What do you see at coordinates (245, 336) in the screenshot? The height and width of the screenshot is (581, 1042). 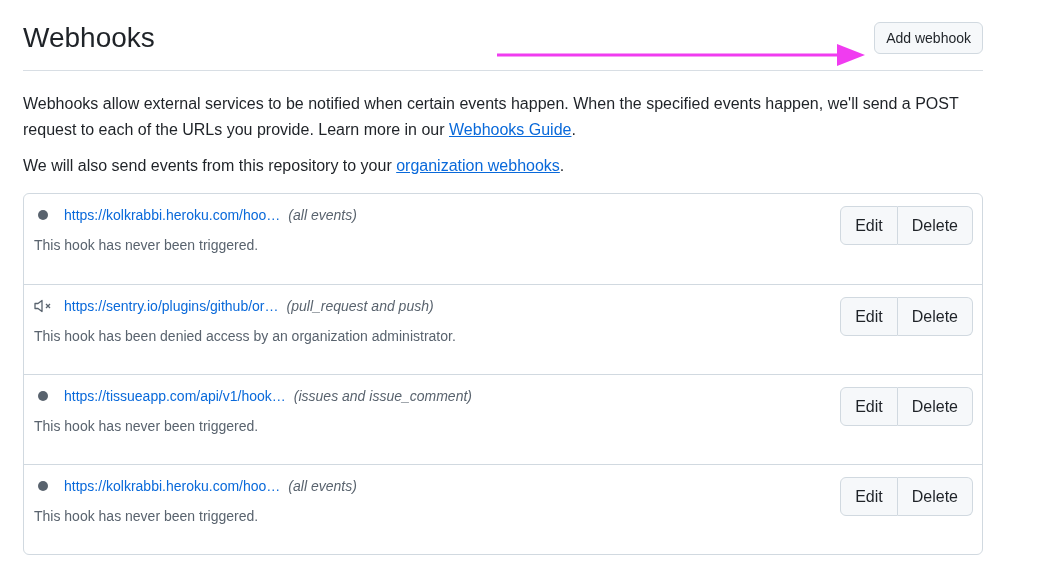 I see `hook-status: This hook has been denied access by an organization administrator.` at bounding box center [245, 336].